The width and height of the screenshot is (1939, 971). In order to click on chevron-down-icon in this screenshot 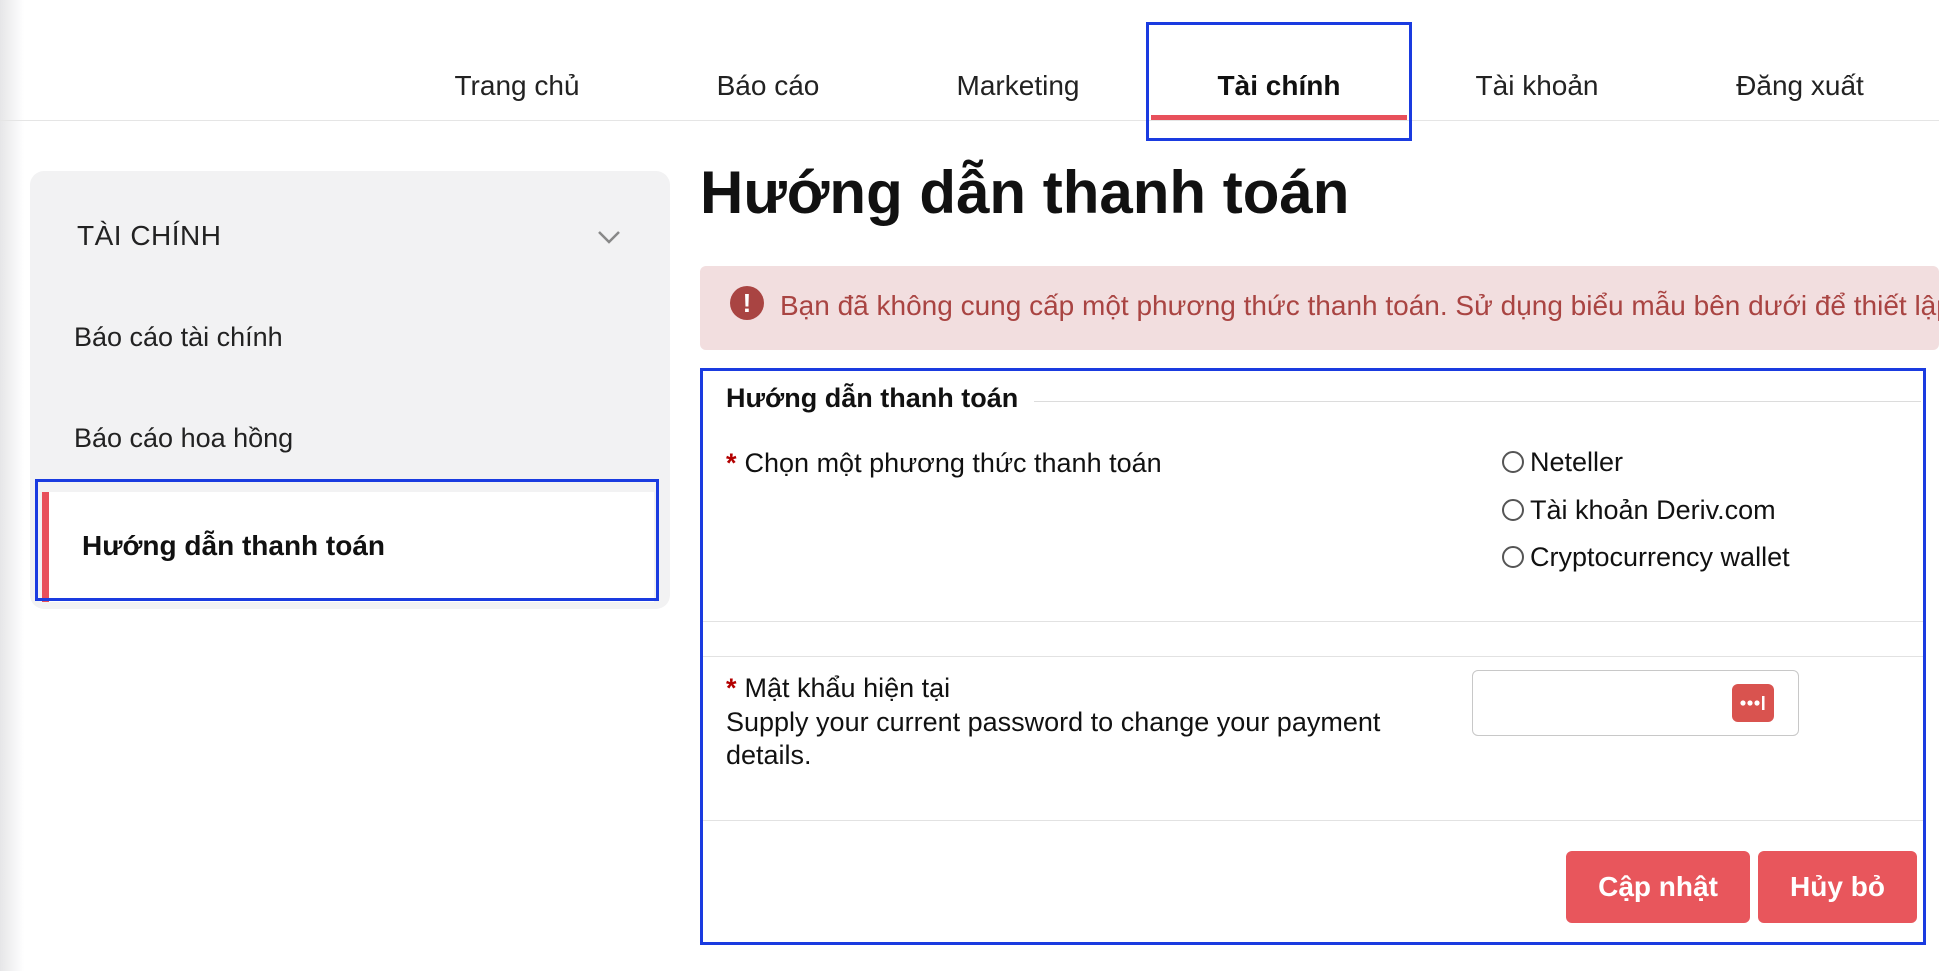, I will do `click(609, 237)`.